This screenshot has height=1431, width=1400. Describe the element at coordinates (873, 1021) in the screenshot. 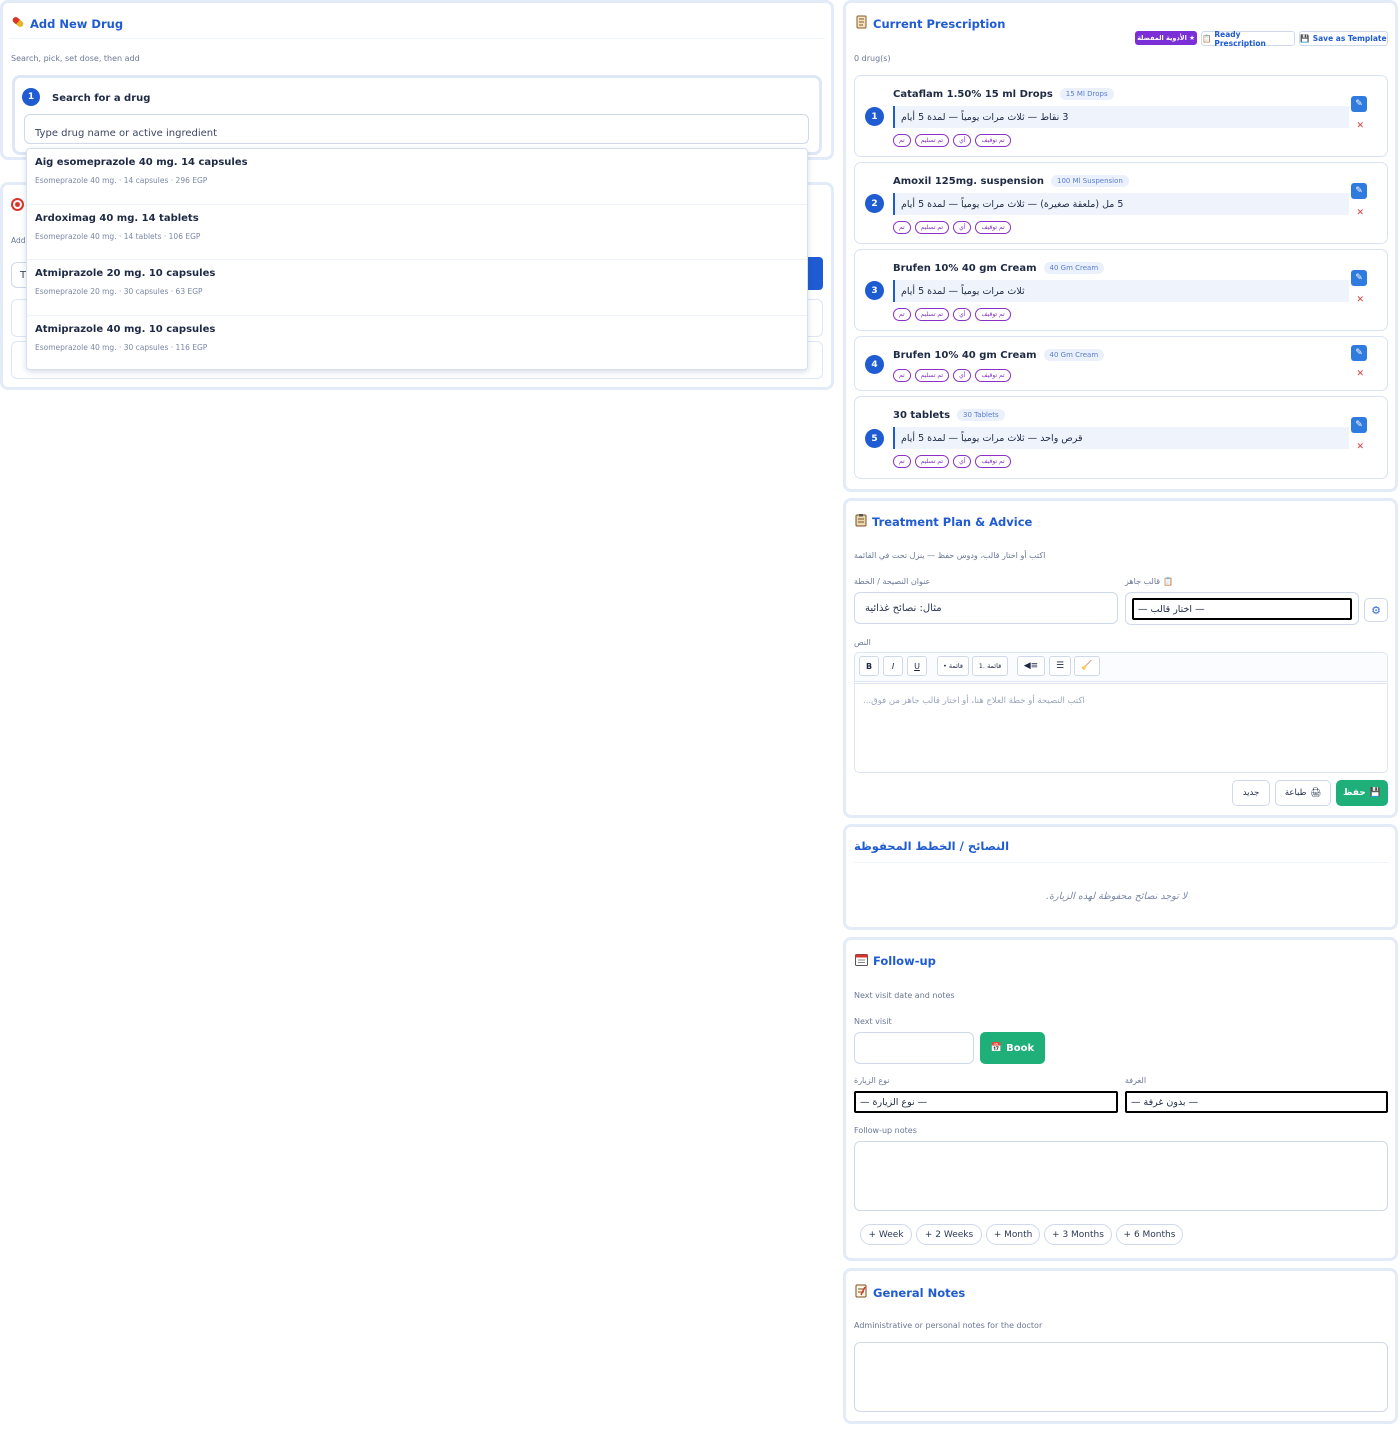

I see `next-visit-label: Next visit` at that location.